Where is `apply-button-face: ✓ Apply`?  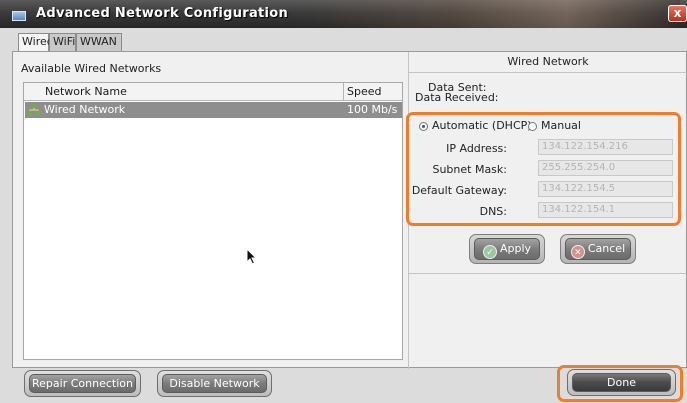 apply-button-face: ✓ Apply is located at coordinates (507, 249).